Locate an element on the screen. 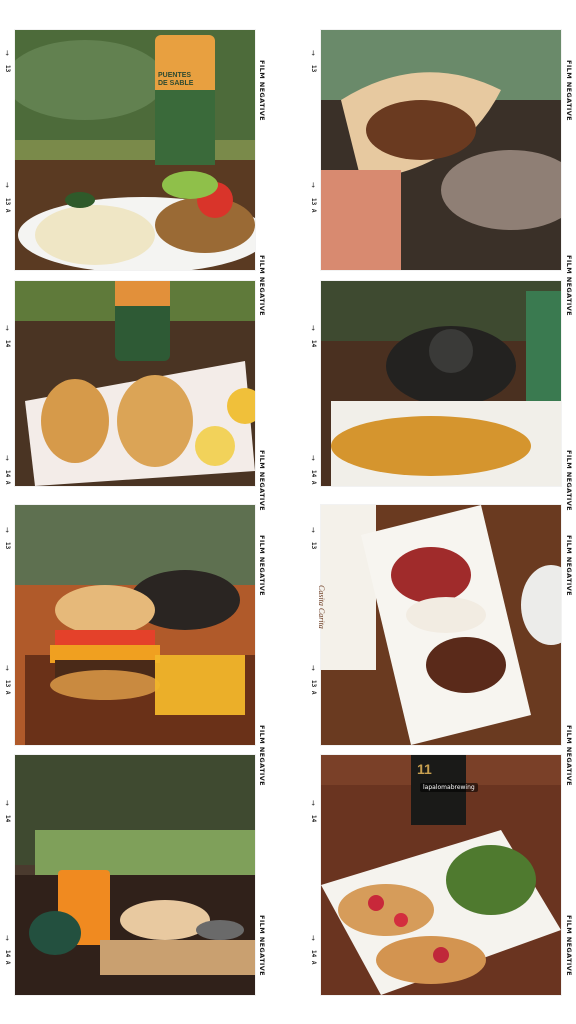  photo-burger-fries is located at coordinates (135, 625).